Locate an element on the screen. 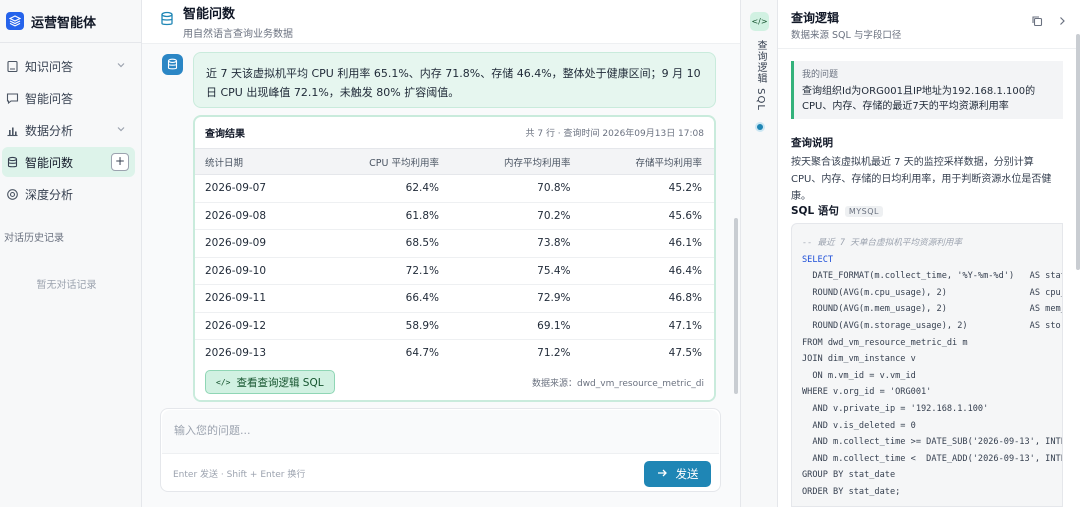 The width and height of the screenshot is (1080, 507). main-header: 智能问数 用自然语言查询业务数据 is located at coordinates (441, 22).